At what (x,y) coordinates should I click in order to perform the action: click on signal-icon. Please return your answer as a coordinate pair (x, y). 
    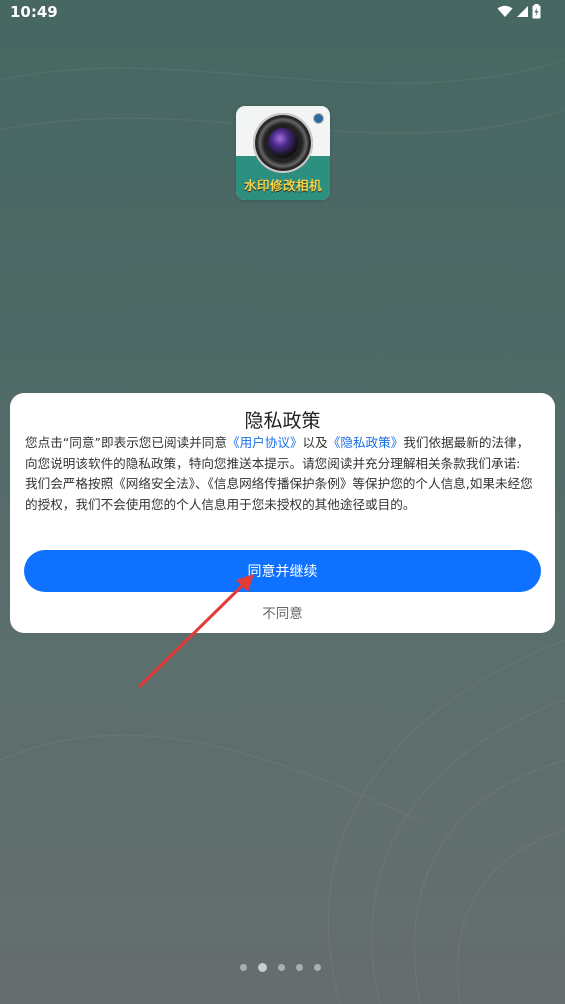
    Looking at the image, I should click on (522, 11).